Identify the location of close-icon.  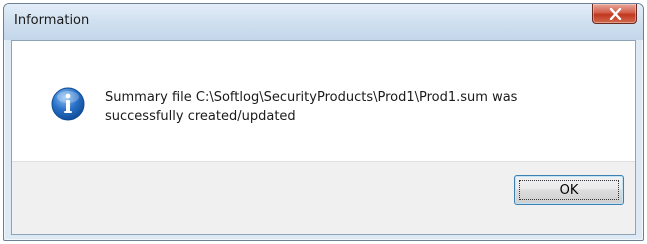
(615, 14).